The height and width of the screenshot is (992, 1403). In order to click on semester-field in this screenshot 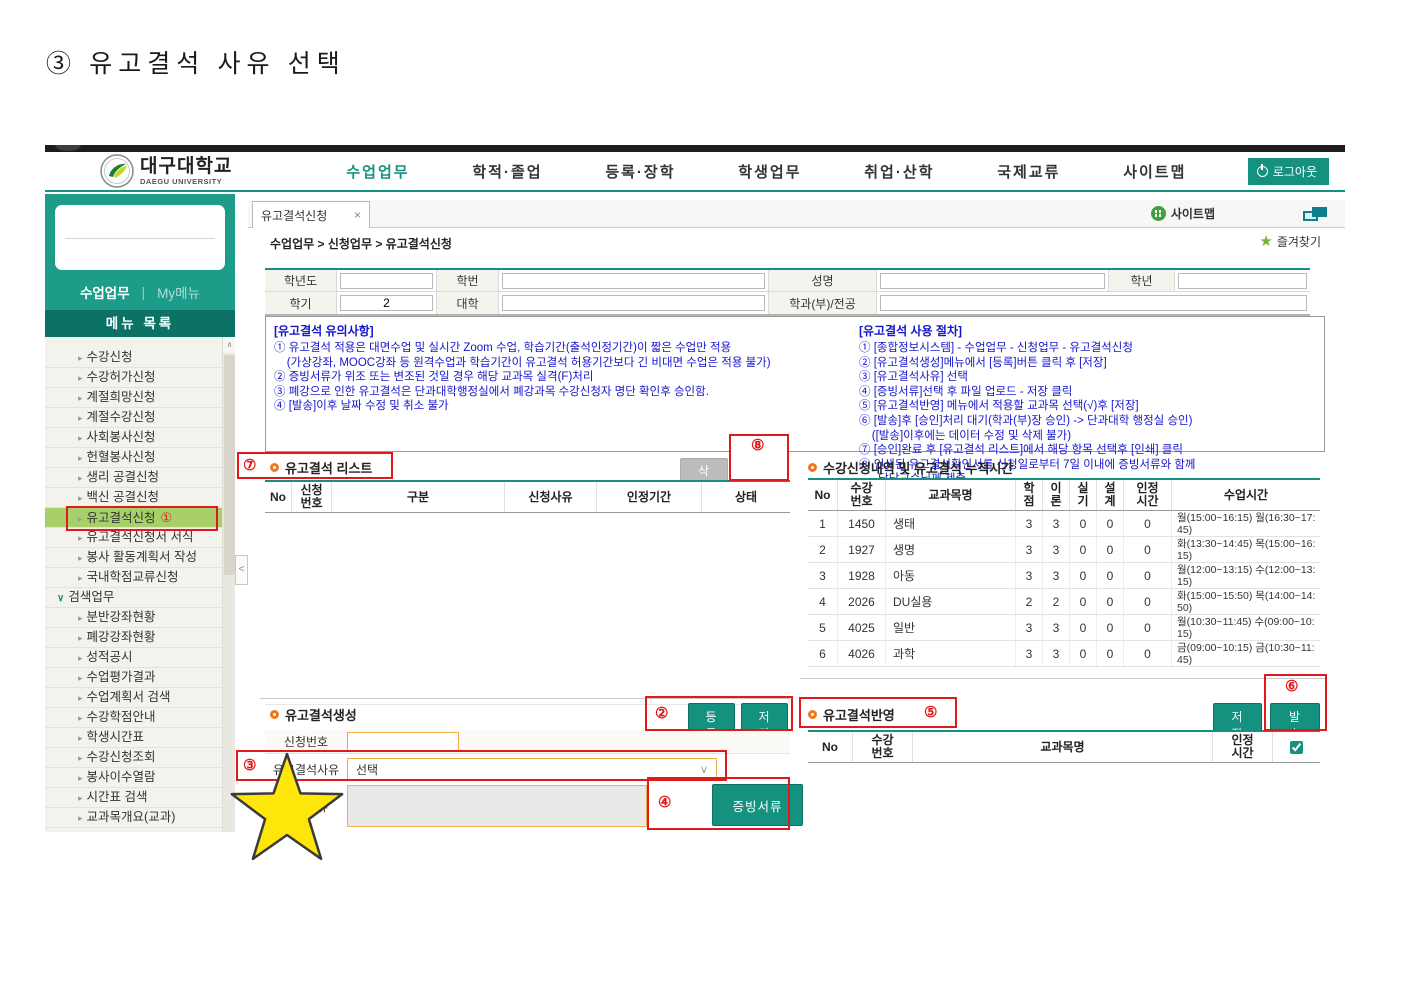, I will do `click(386, 303)`.